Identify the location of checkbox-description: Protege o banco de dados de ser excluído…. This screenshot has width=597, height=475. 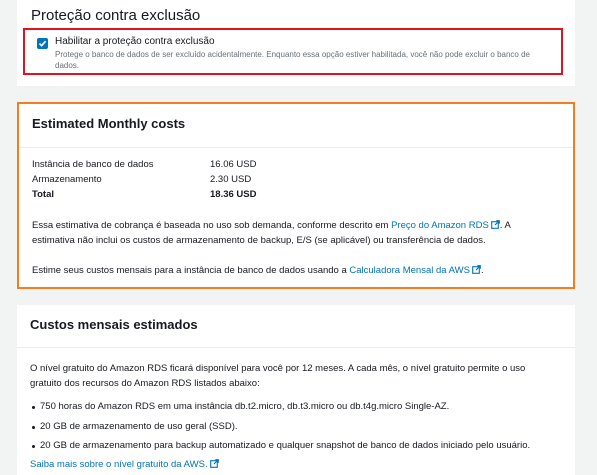
(292, 60).